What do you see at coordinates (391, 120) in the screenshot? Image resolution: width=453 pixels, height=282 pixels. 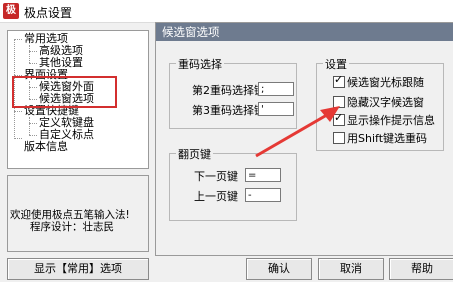 I see `show-tips-label: 显示操作提示信息` at bounding box center [391, 120].